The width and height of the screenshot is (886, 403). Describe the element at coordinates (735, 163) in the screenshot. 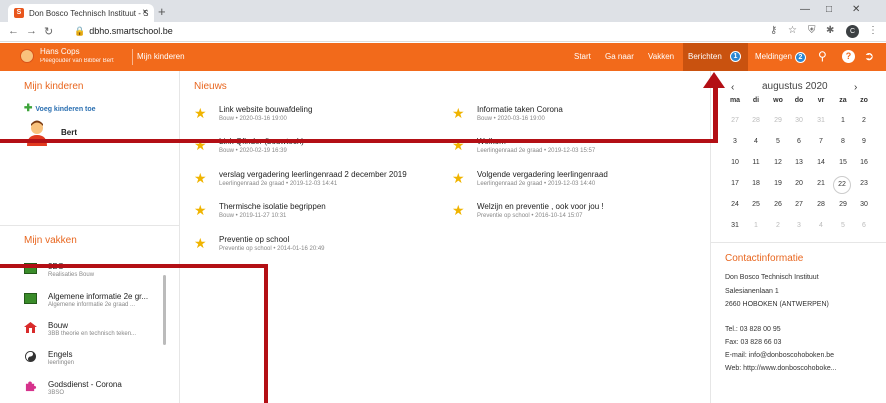

I see `calendar-day: 10` at that location.